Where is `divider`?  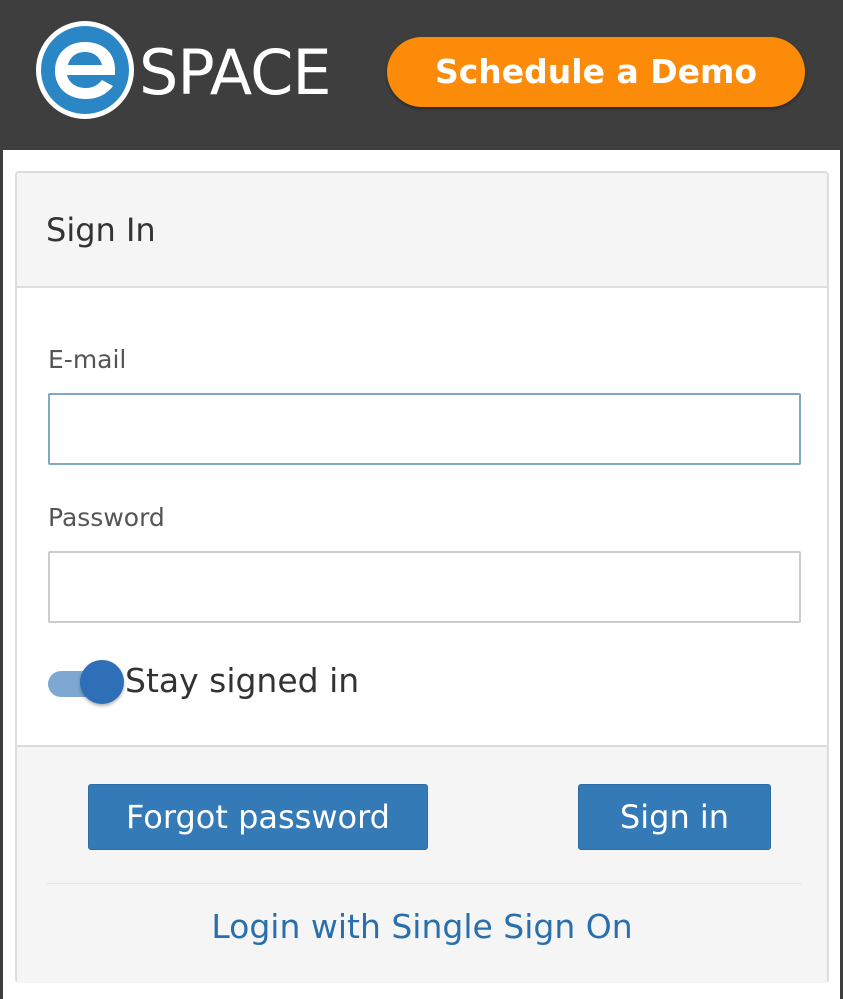 divider is located at coordinates (424, 883).